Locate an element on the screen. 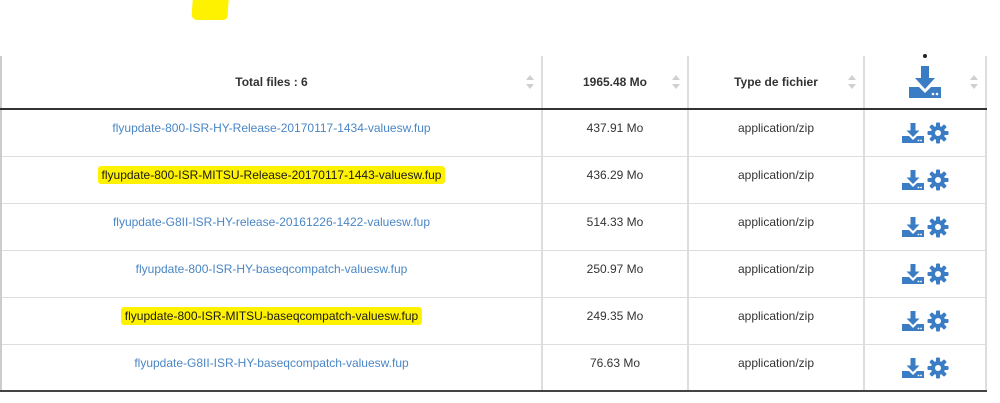  file-size: 436.29 Mo is located at coordinates (615, 174).